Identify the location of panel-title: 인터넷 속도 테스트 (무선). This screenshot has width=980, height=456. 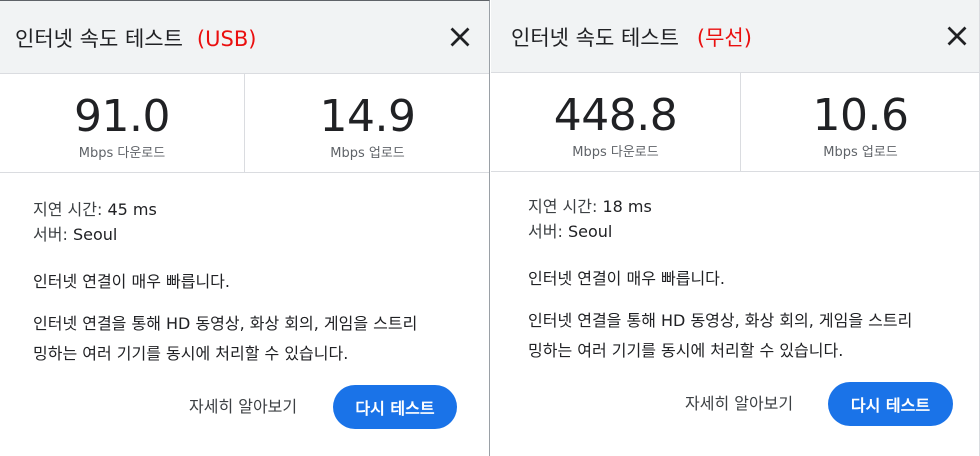
(631, 37).